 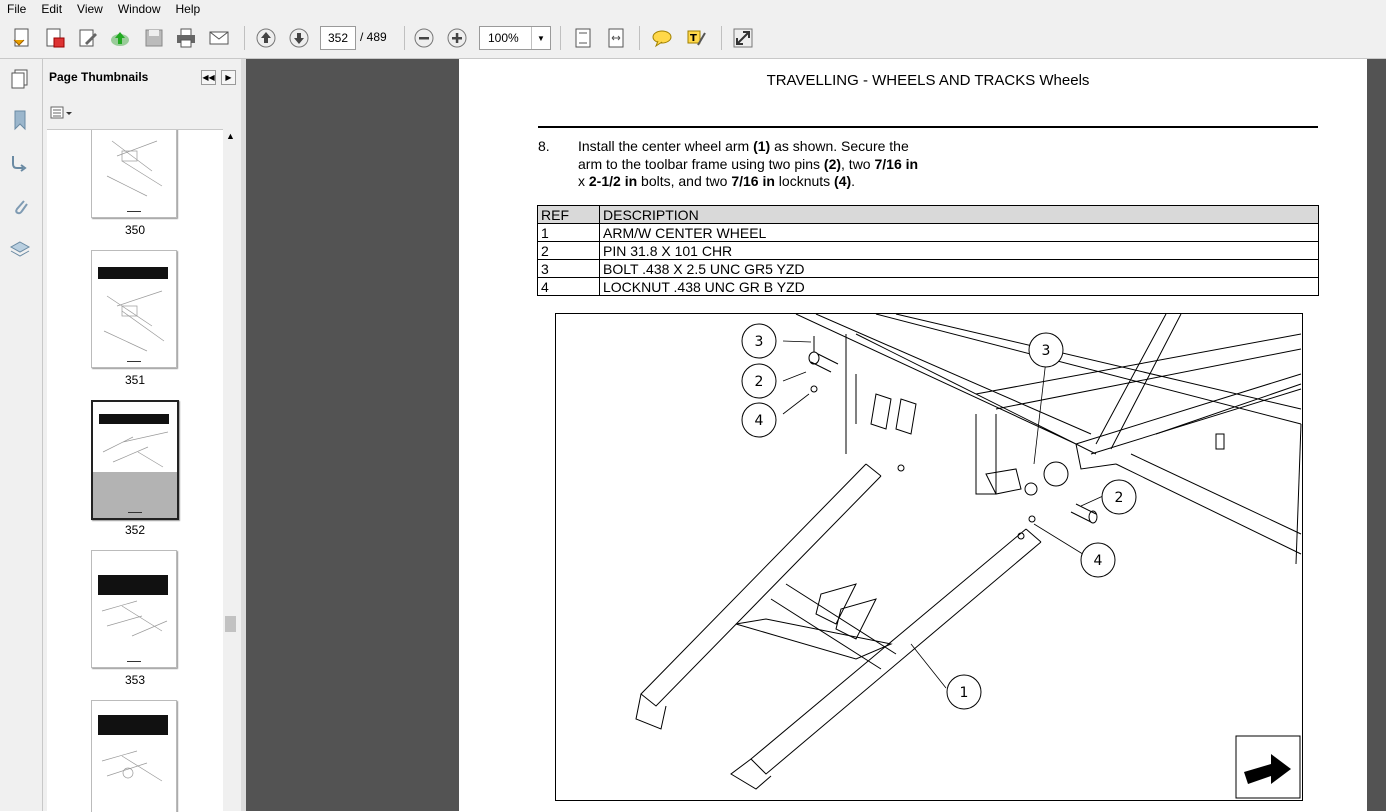 What do you see at coordinates (228, 77) in the screenshot?
I see `expand-panel-icon: ▶` at bounding box center [228, 77].